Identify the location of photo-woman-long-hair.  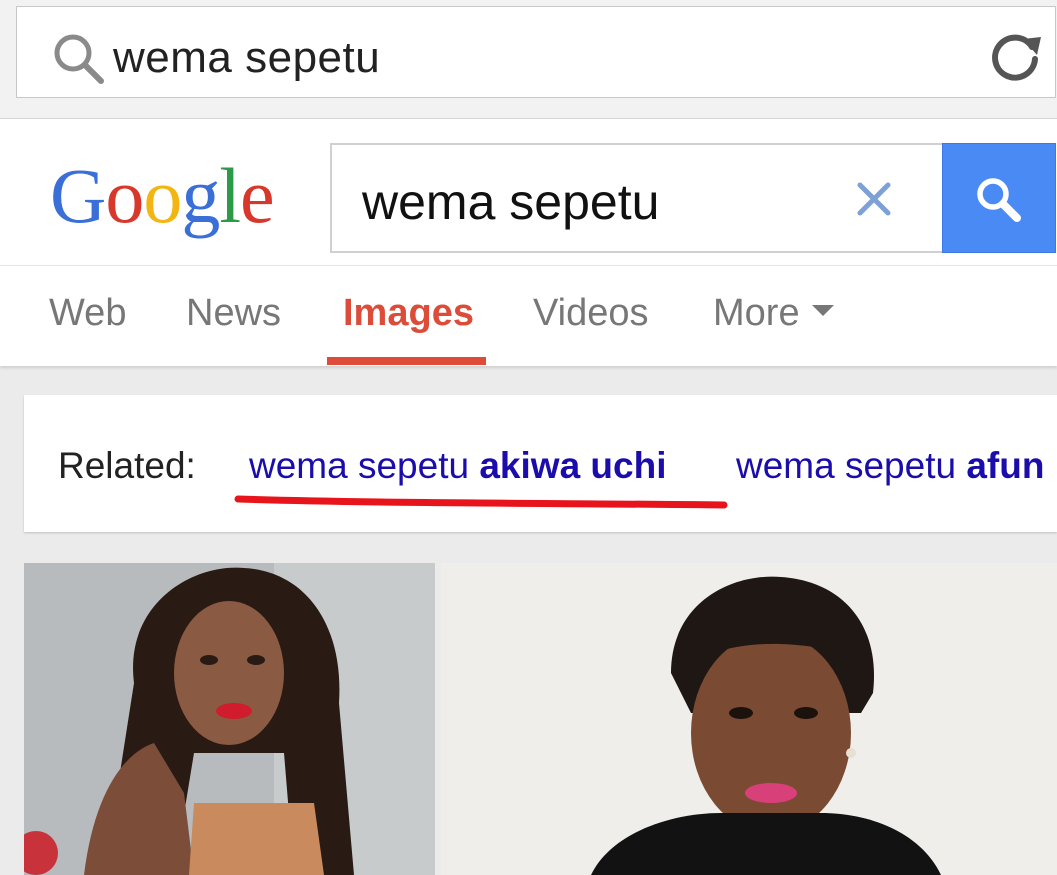
(229, 719).